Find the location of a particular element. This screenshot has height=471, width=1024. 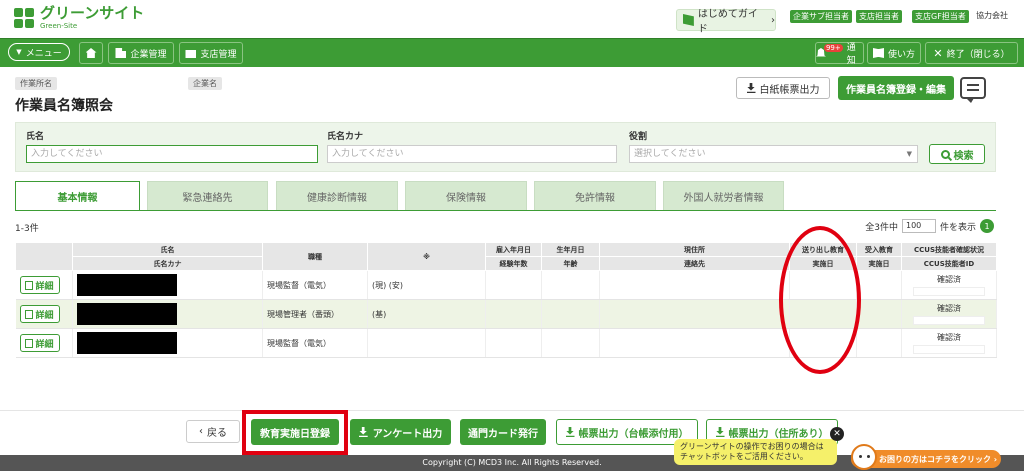

worker-register-edit-button: 作業員名簿登録・編集 is located at coordinates (896, 88).